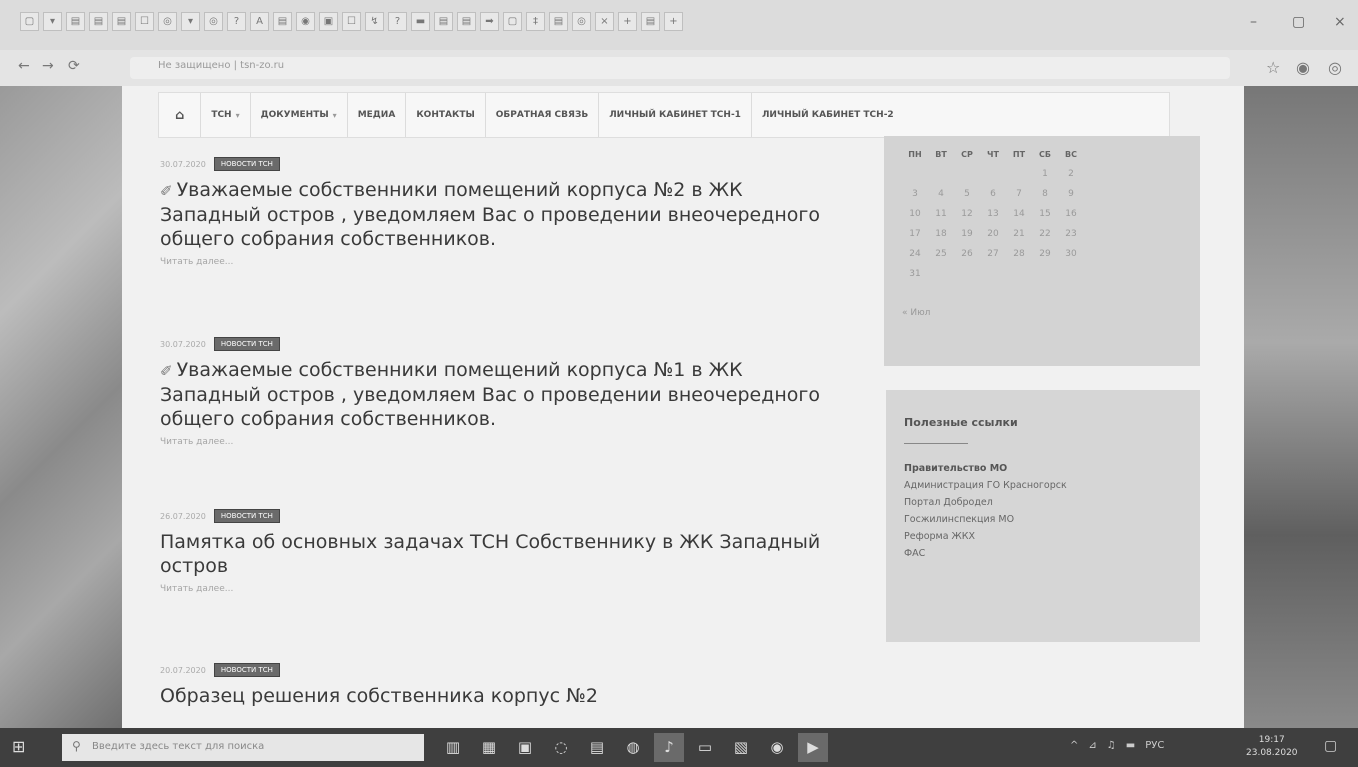 Image resolution: width=1358 pixels, height=767 pixels. Describe the element at coordinates (243, 747) in the screenshot. I see `taskbar-search-input: ⚲ Введите здесь текст для поиска` at that location.